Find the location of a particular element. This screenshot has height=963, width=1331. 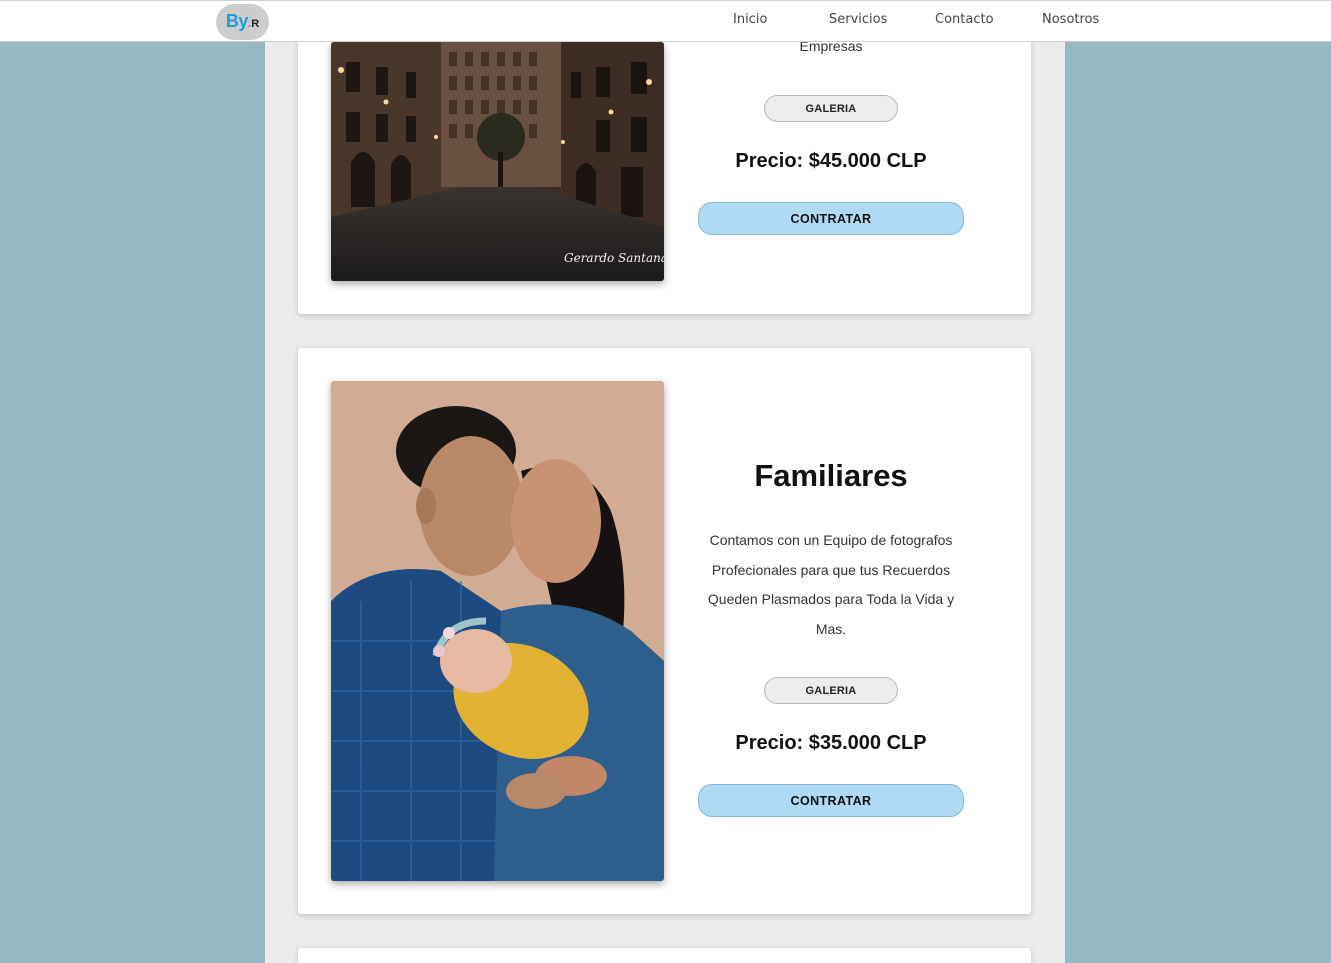

logo-sub: R is located at coordinates (255, 24).